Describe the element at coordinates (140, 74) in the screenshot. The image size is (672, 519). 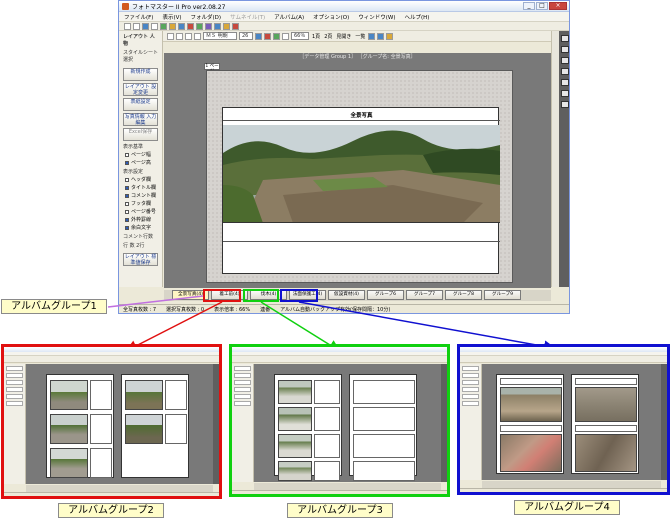
I see `new-button: 新規作成` at that location.